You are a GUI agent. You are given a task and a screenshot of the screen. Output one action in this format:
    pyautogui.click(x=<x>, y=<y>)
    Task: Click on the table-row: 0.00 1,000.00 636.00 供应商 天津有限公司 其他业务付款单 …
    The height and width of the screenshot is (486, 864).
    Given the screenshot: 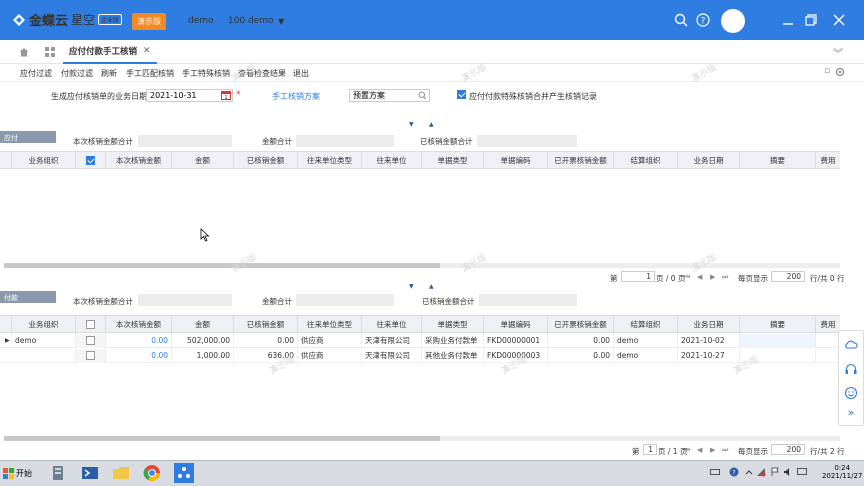 What is the action you would take?
    pyautogui.click(x=420, y=356)
    